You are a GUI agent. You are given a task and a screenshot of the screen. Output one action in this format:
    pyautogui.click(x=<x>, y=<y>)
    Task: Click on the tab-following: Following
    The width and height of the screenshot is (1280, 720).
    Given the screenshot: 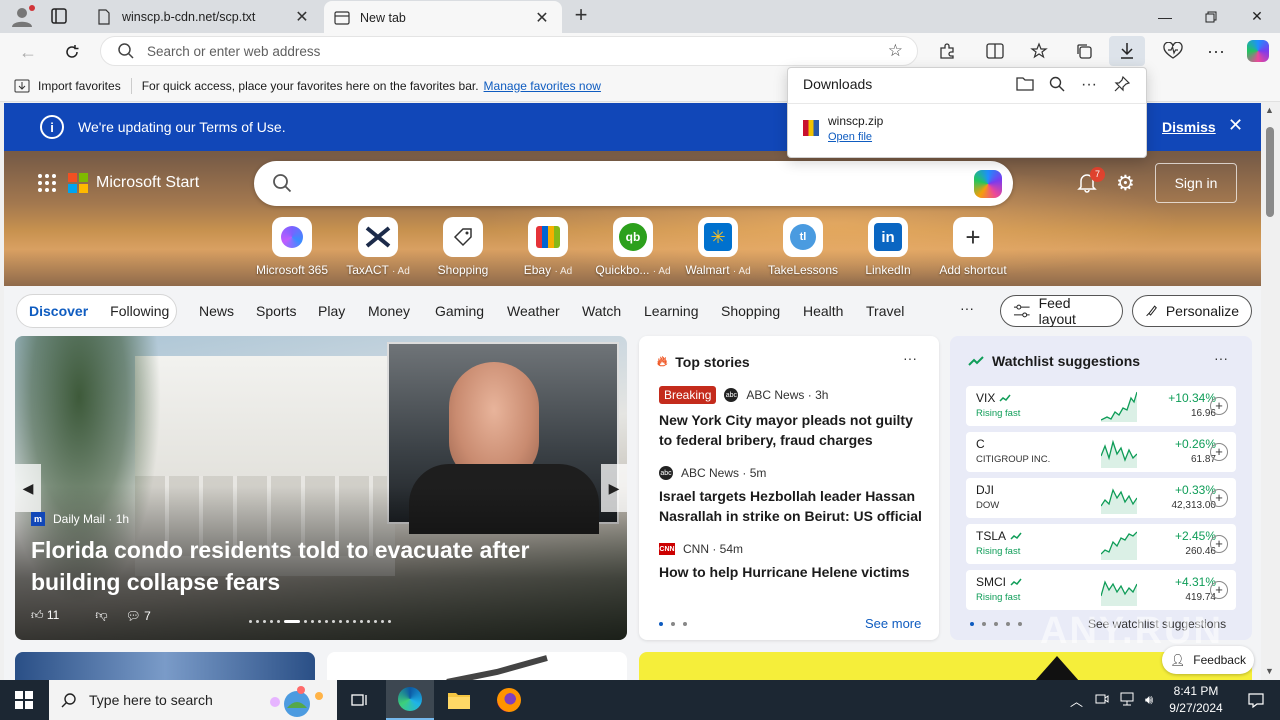 What is the action you would take?
    pyautogui.click(x=139, y=311)
    